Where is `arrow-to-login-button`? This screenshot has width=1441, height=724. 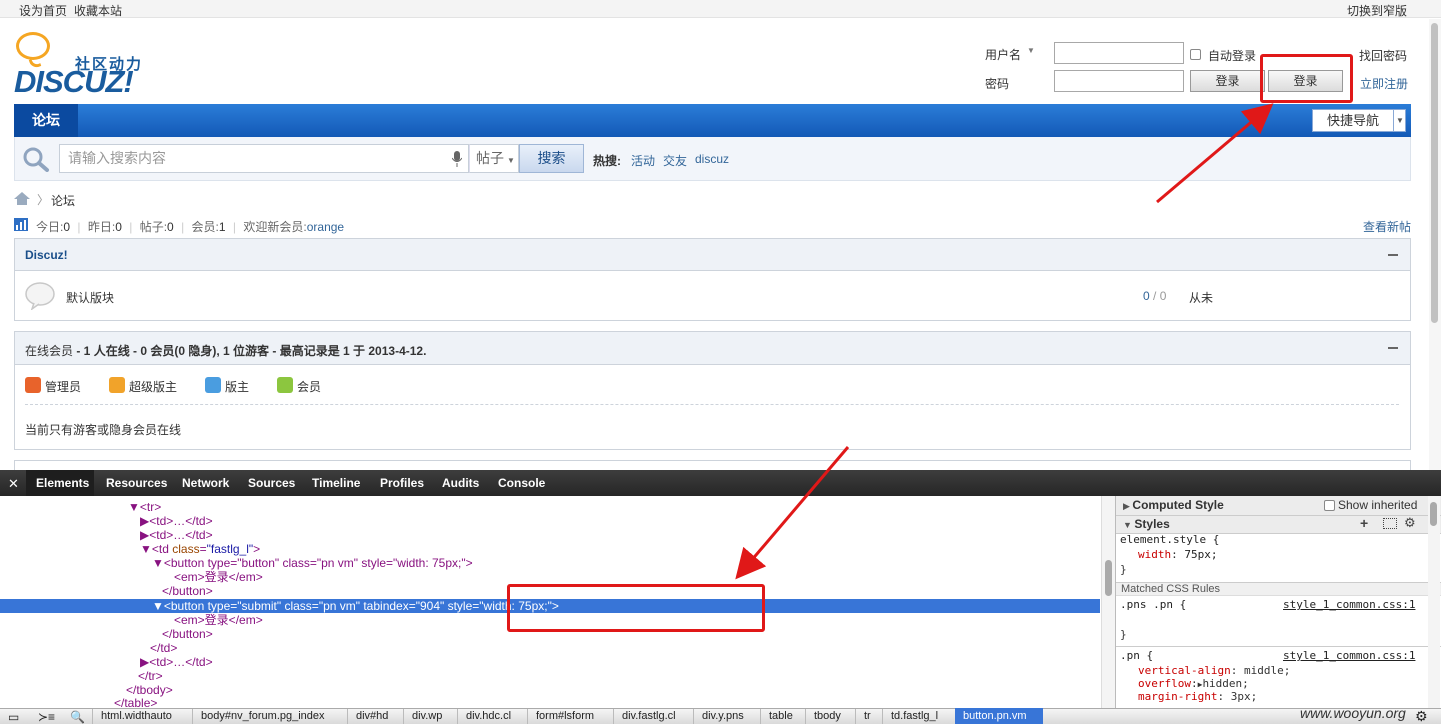 arrow-to-login-button is located at coordinates (1215, 153).